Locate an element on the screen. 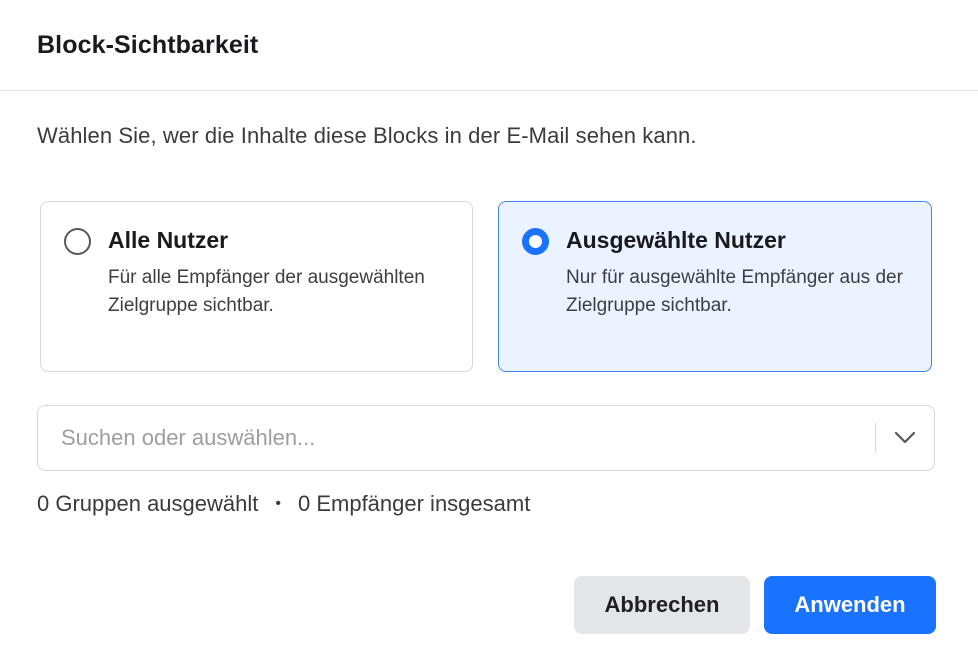 This screenshot has height=656, width=978. dialog-title: Block-Sichtbarkeit is located at coordinates (148, 44).